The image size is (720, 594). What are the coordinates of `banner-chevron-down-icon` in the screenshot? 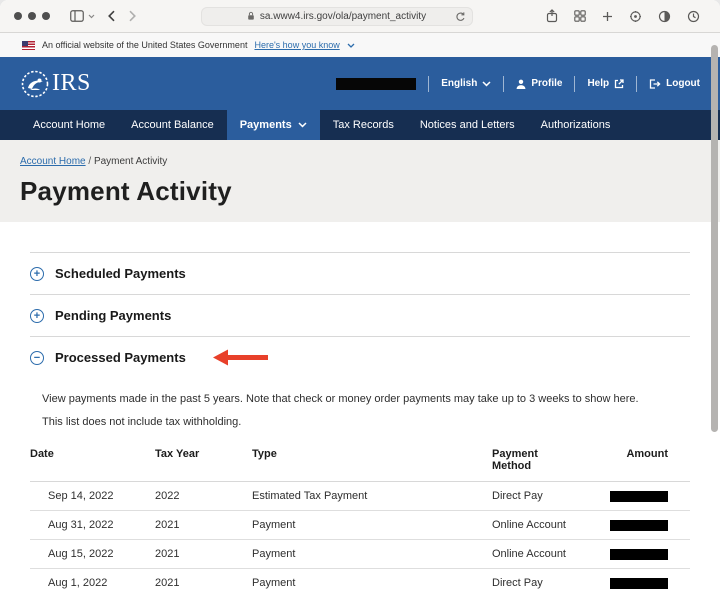 It's located at (351, 45).